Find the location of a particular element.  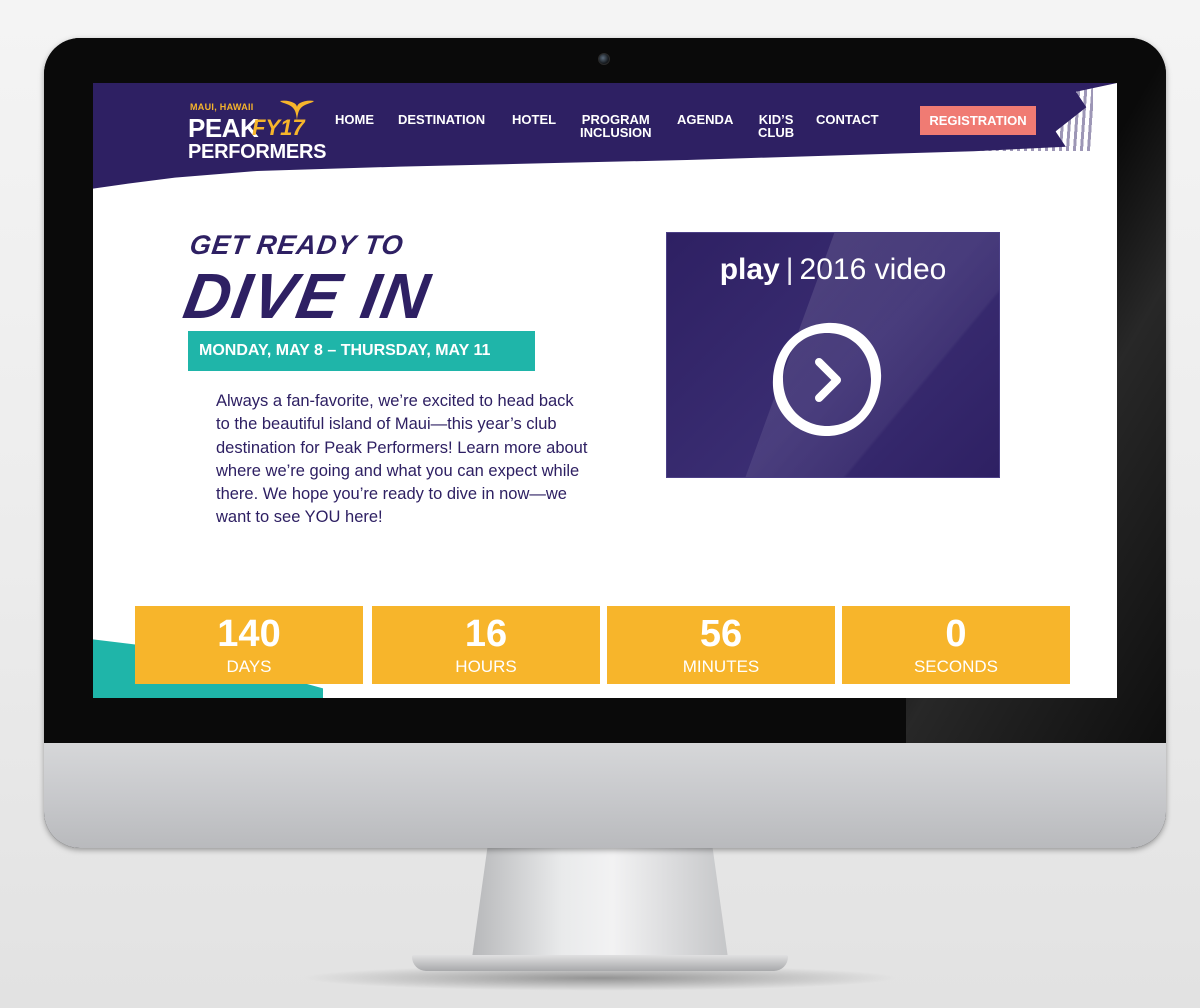

nav-item-hotel: HOTEL is located at coordinates (534, 119).